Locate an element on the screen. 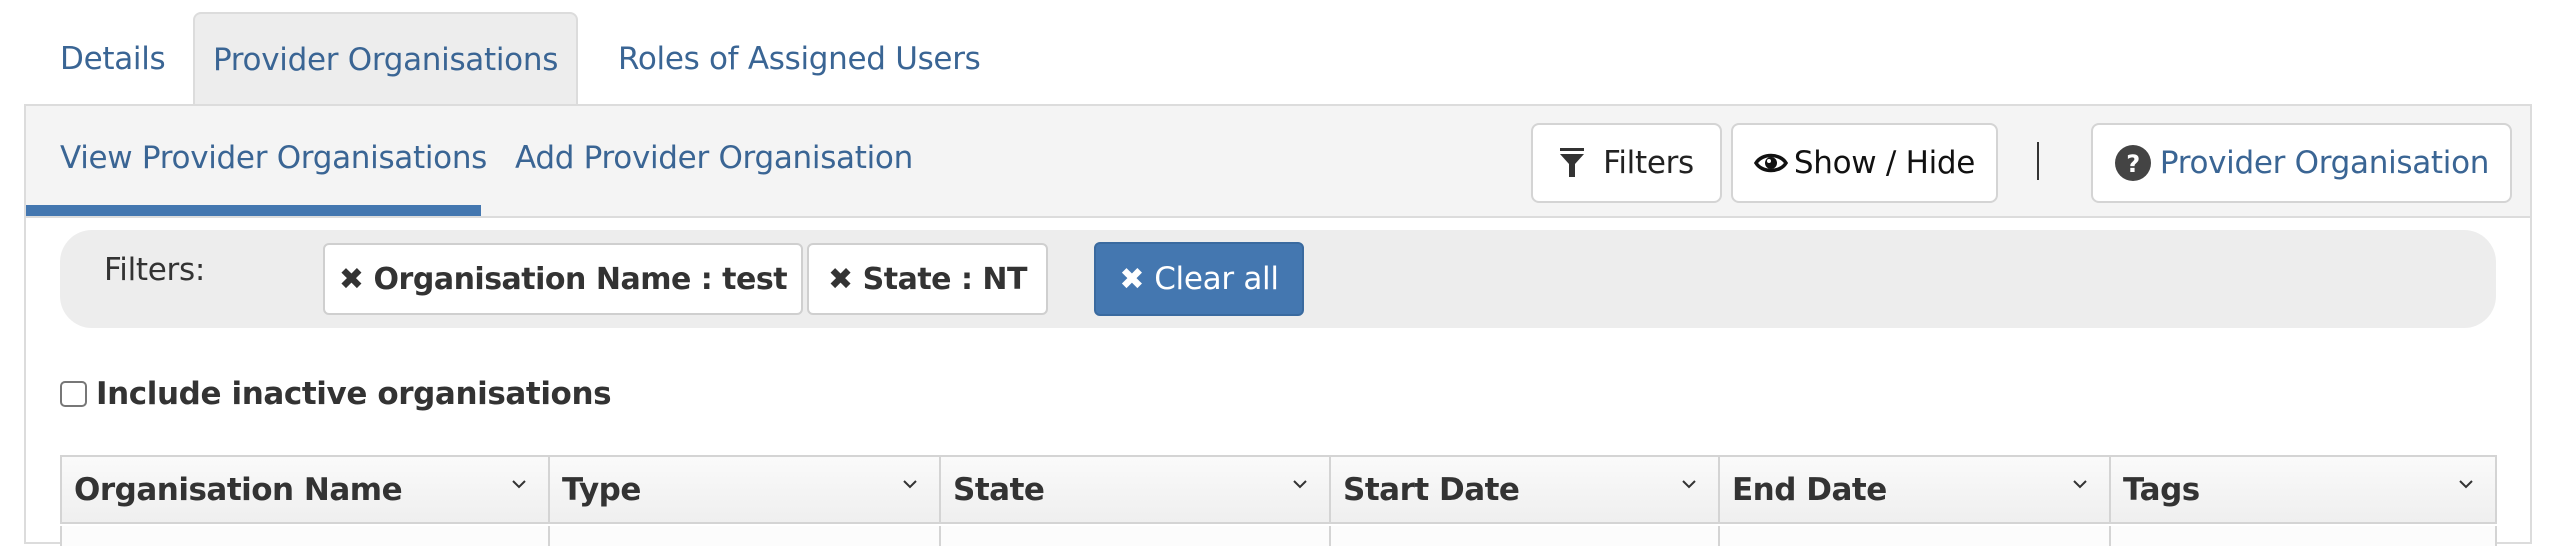 This screenshot has height=546, width=2554. column-header-label: Organisation Name is located at coordinates (238, 489).